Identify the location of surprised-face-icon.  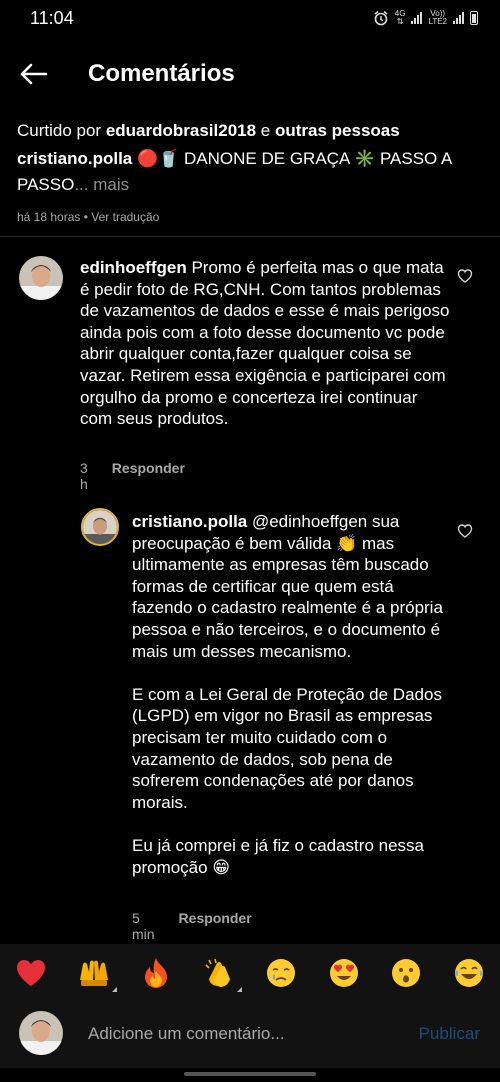
(406, 973).